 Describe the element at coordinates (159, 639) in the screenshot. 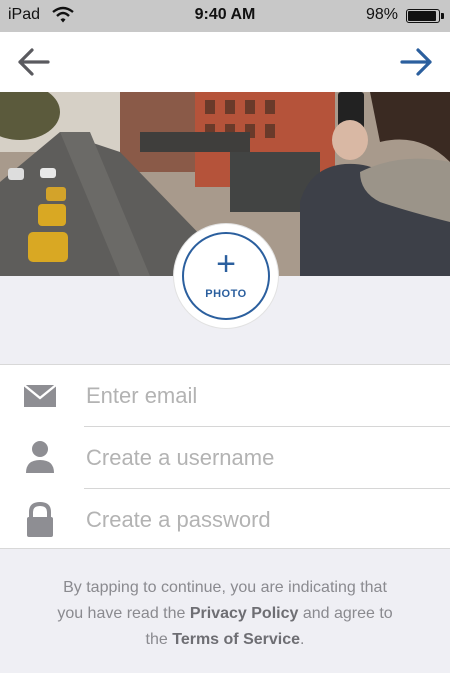

I see `terms-line-3-prefix: the` at that location.